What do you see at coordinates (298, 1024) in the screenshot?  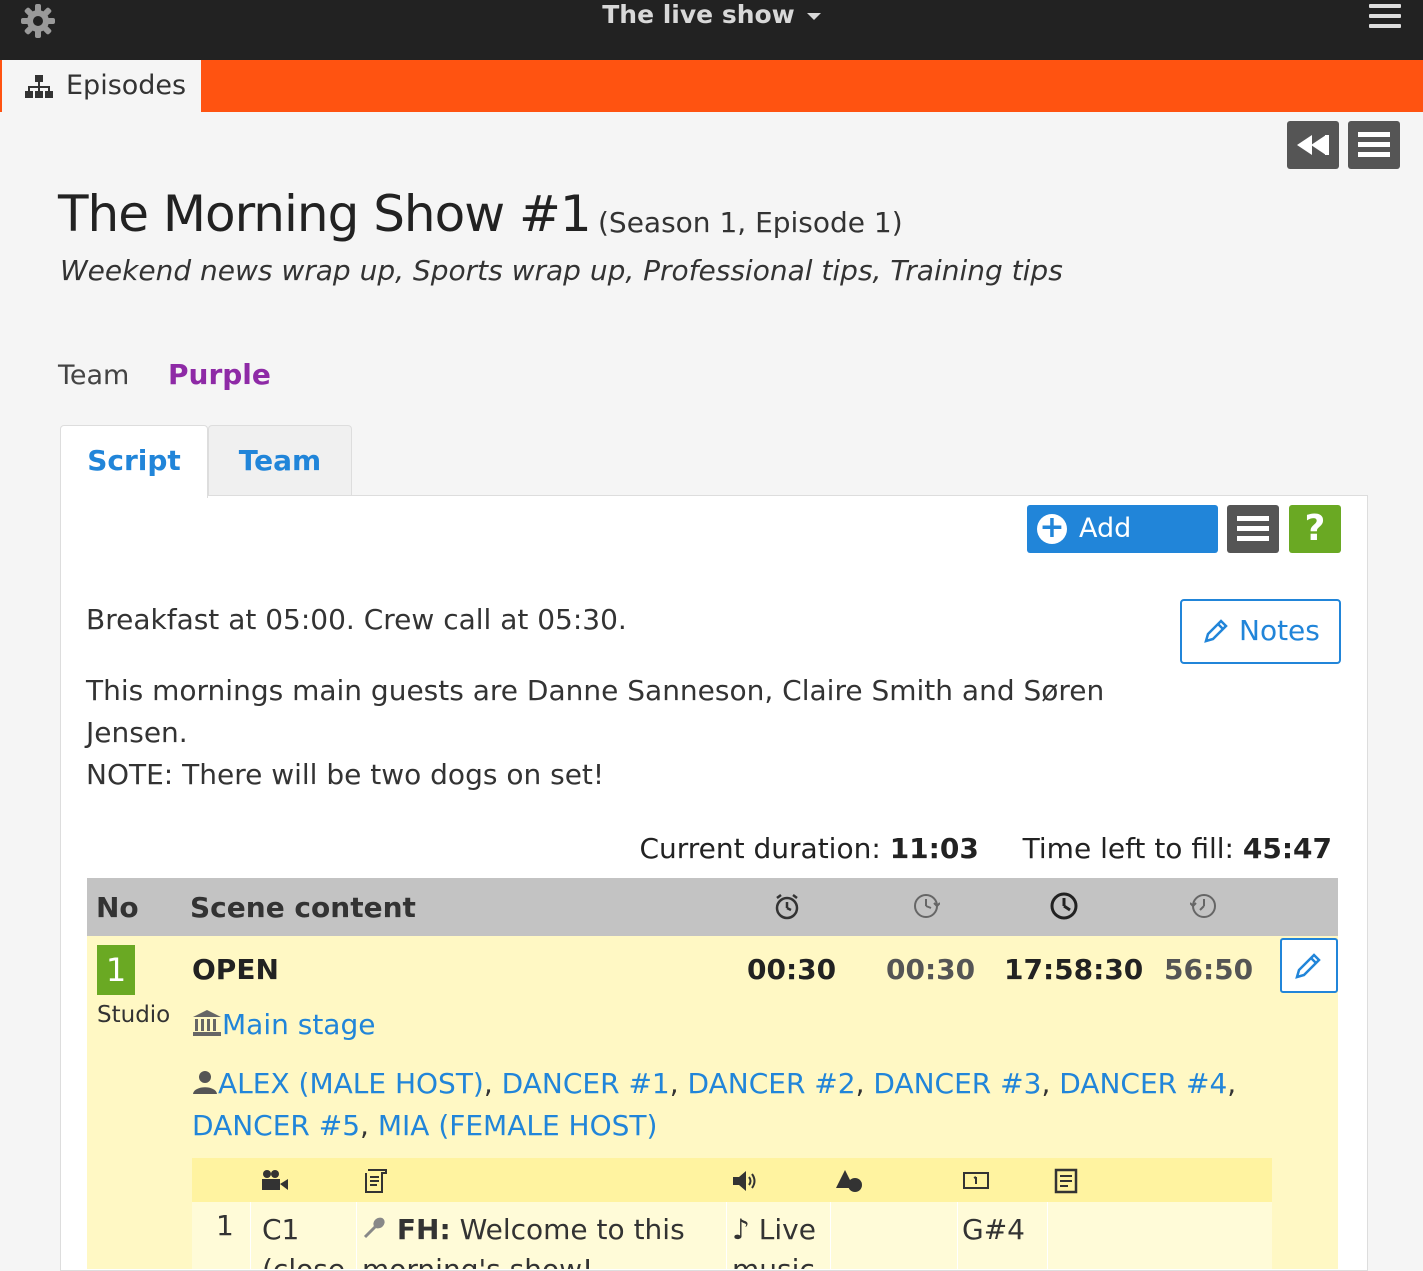 I see `scene-location-link: Main stage` at bounding box center [298, 1024].